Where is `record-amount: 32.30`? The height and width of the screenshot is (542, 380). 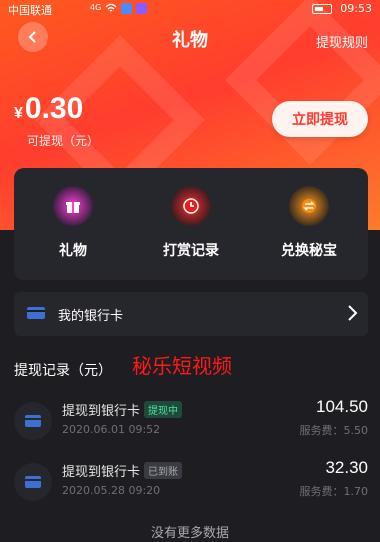 record-amount: 32.30 is located at coordinates (346, 467).